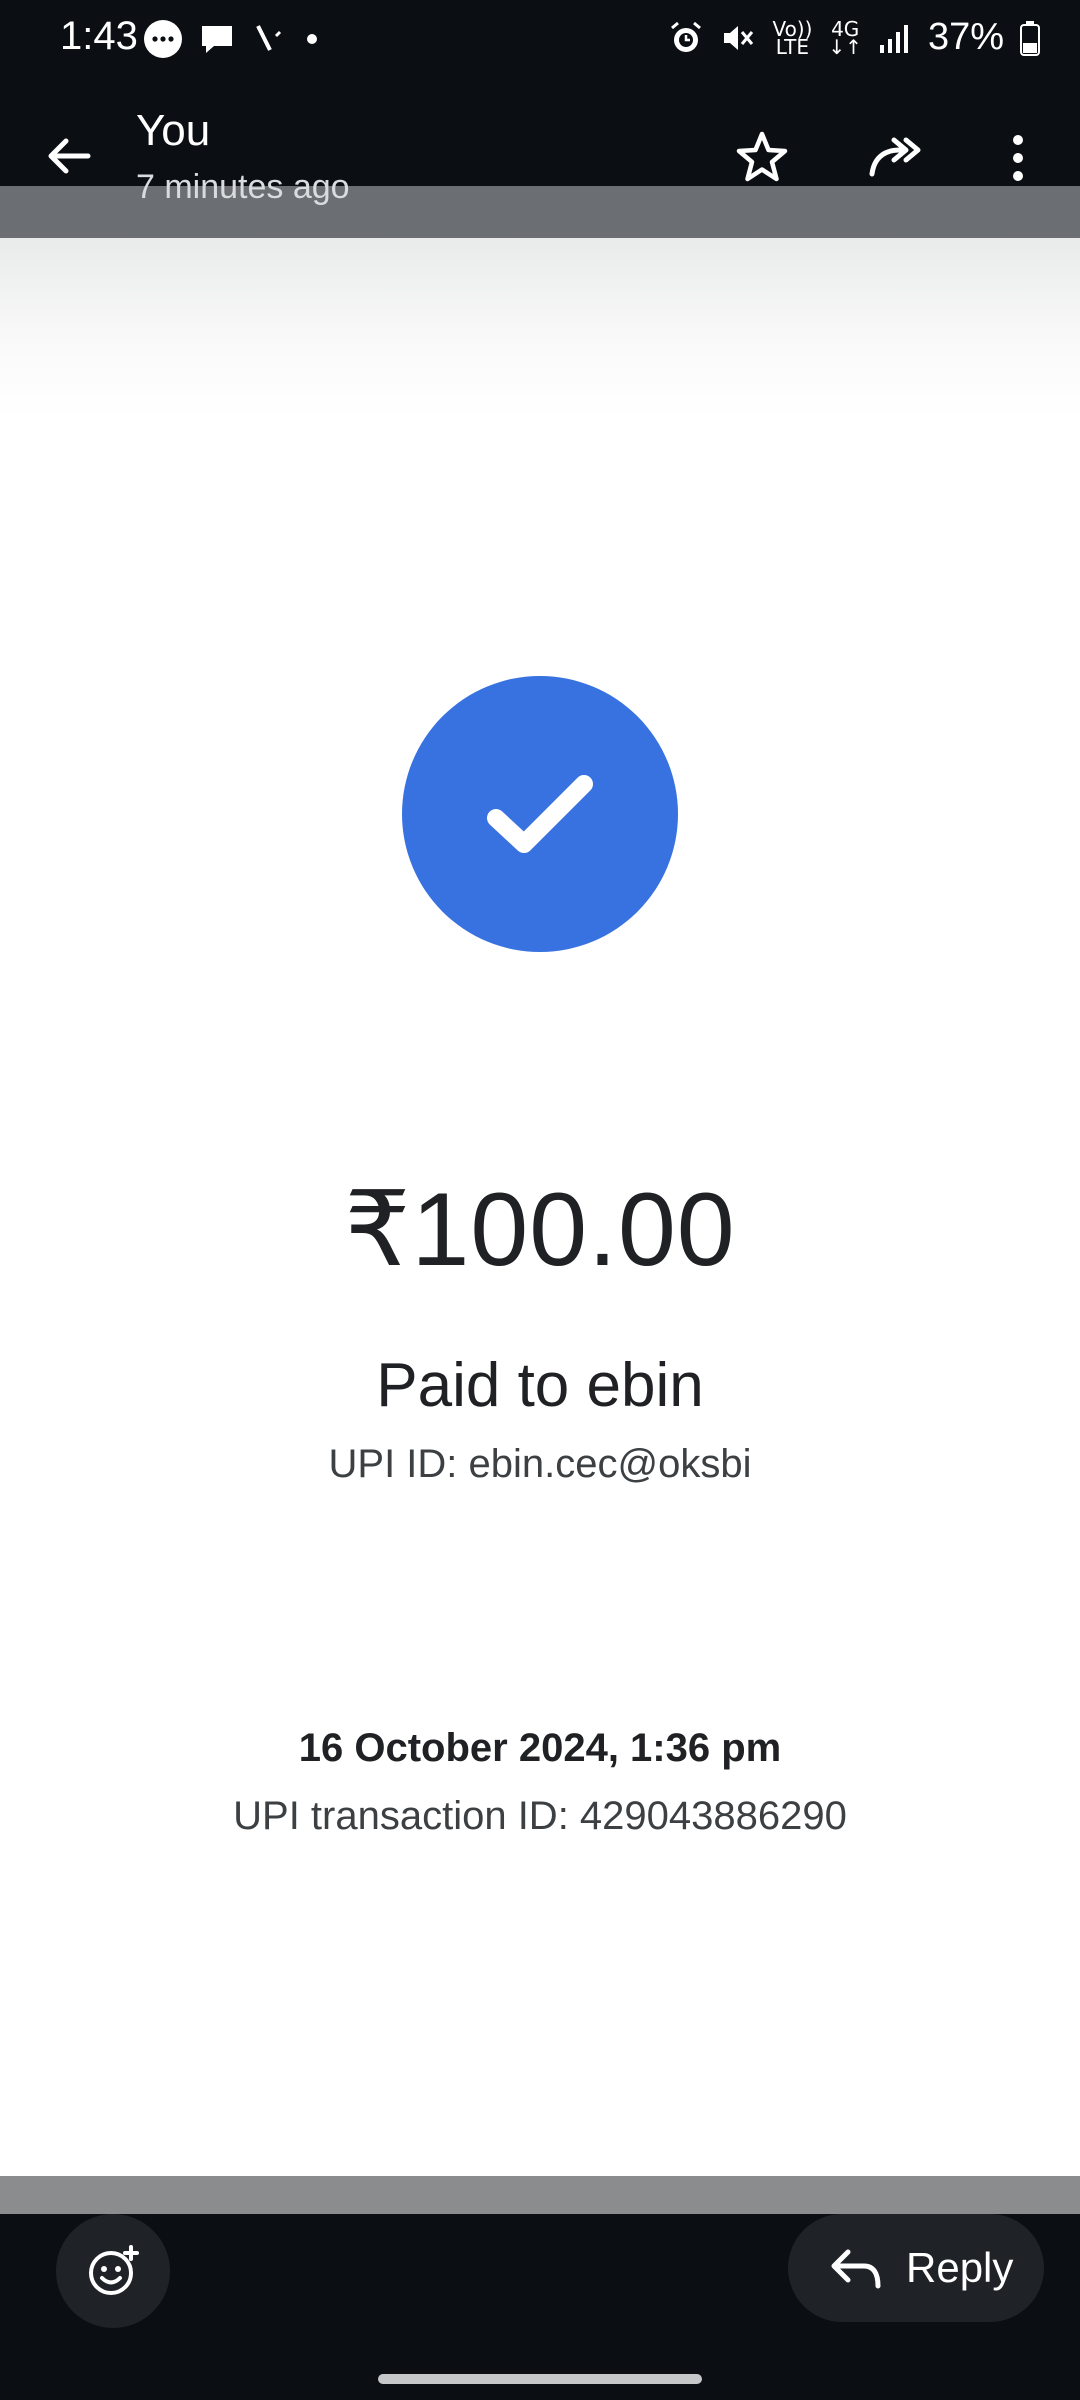 Image resolution: width=1080 pixels, height=2400 pixels. What do you see at coordinates (762, 158) in the screenshot?
I see `star-icon` at bounding box center [762, 158].